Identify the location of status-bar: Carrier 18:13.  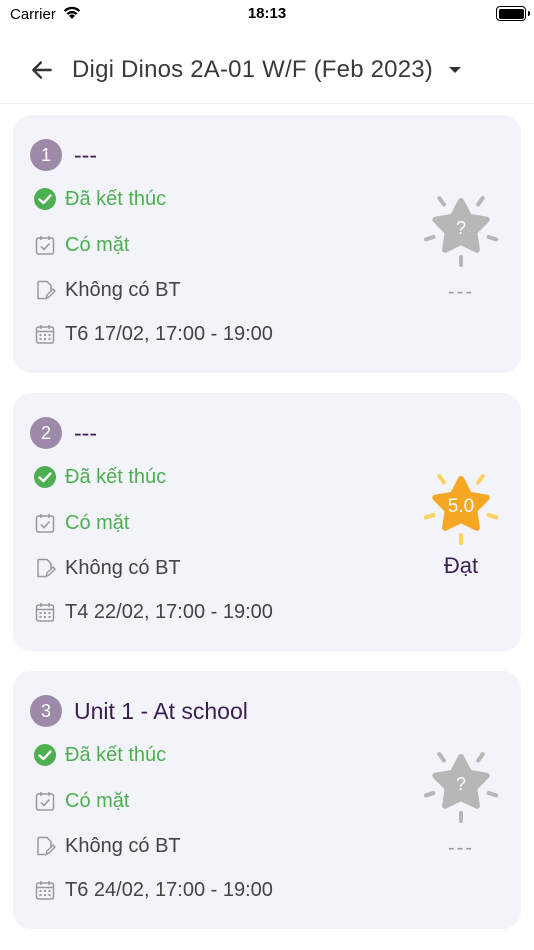
(267, 14).